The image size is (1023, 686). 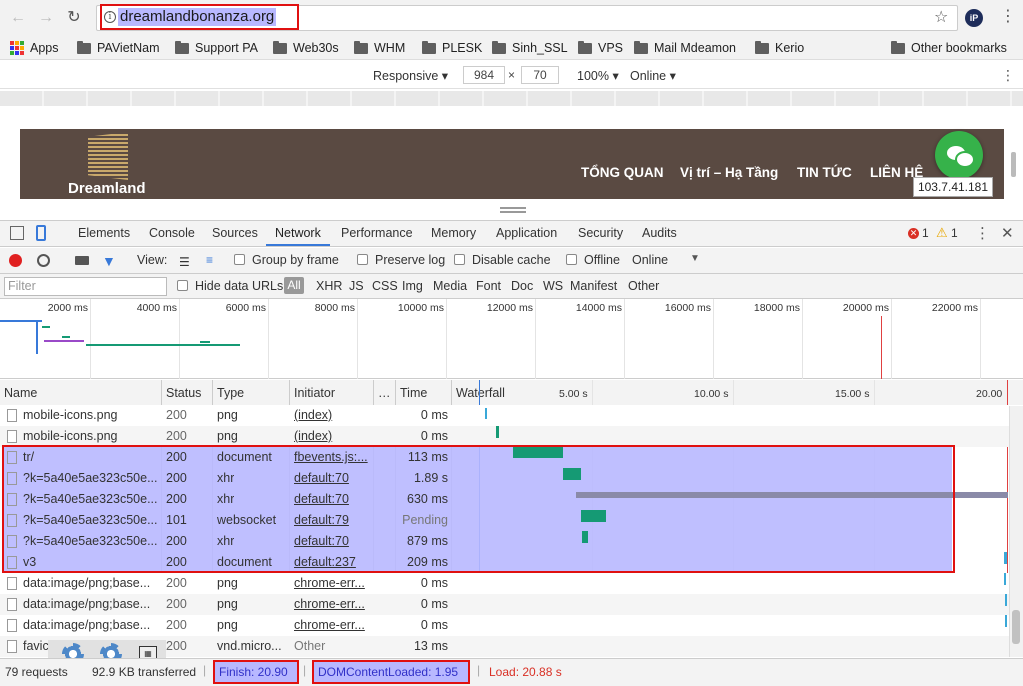 I want to click on close-devtools-icon: ✕, so click(x=1007, y=233).